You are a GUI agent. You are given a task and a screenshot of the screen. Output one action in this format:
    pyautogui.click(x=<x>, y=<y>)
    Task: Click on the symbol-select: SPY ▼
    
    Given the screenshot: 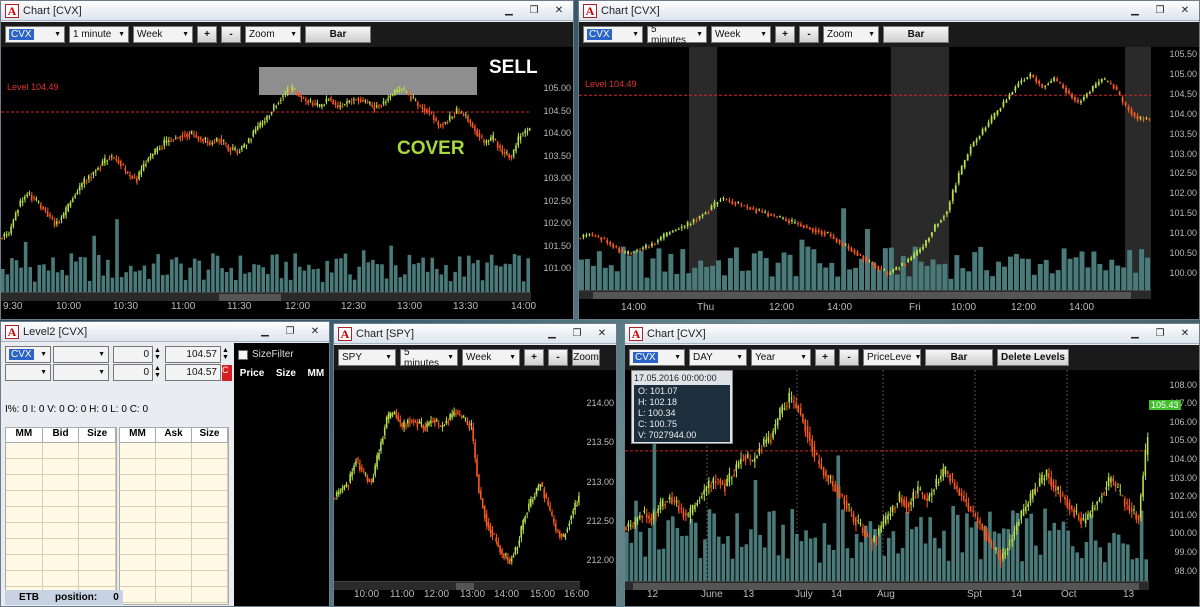 What is the action you would take?
    pyautogui.click(x=367, y=357)
    